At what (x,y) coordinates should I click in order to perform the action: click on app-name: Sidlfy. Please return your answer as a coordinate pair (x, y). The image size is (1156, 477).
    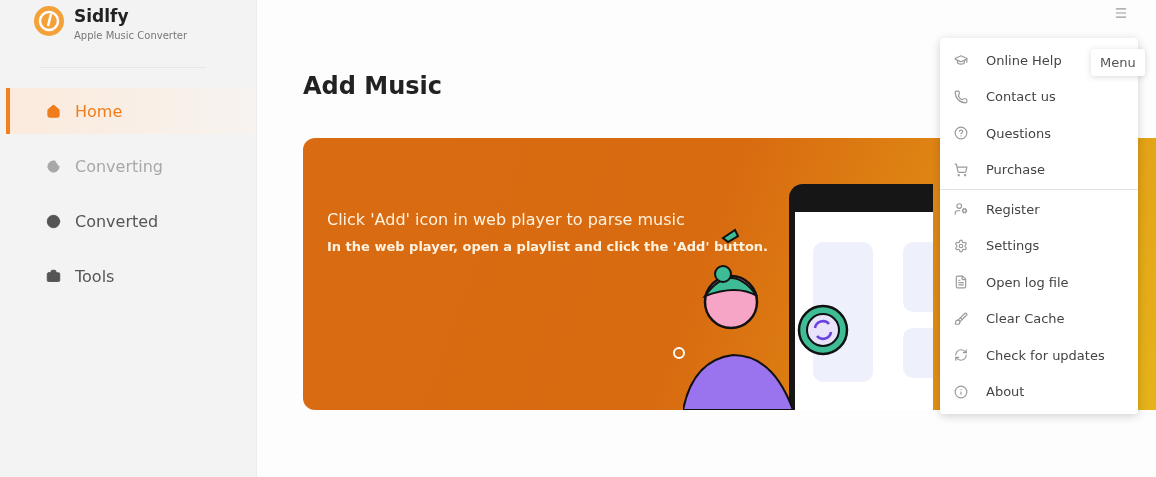
    Looking at the image, I should click on (102, 16).